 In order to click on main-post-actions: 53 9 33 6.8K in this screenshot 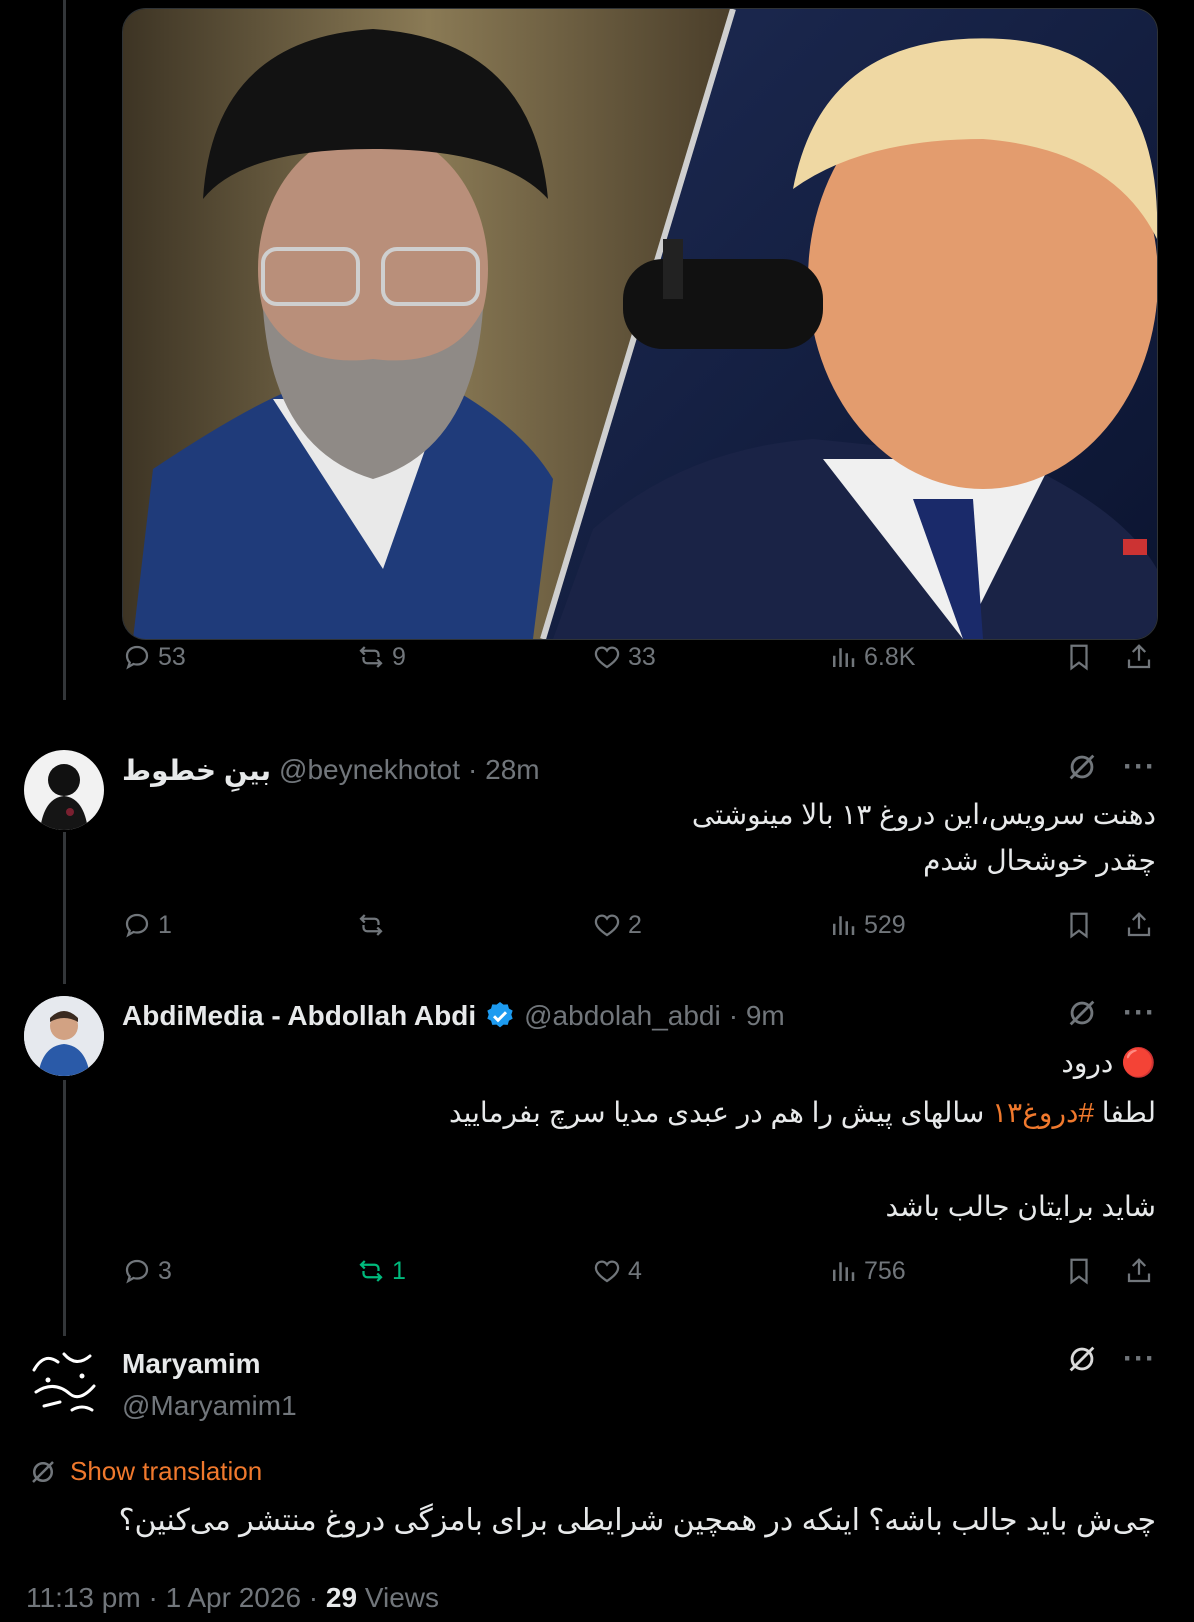, I will do `click(639, 664)`.